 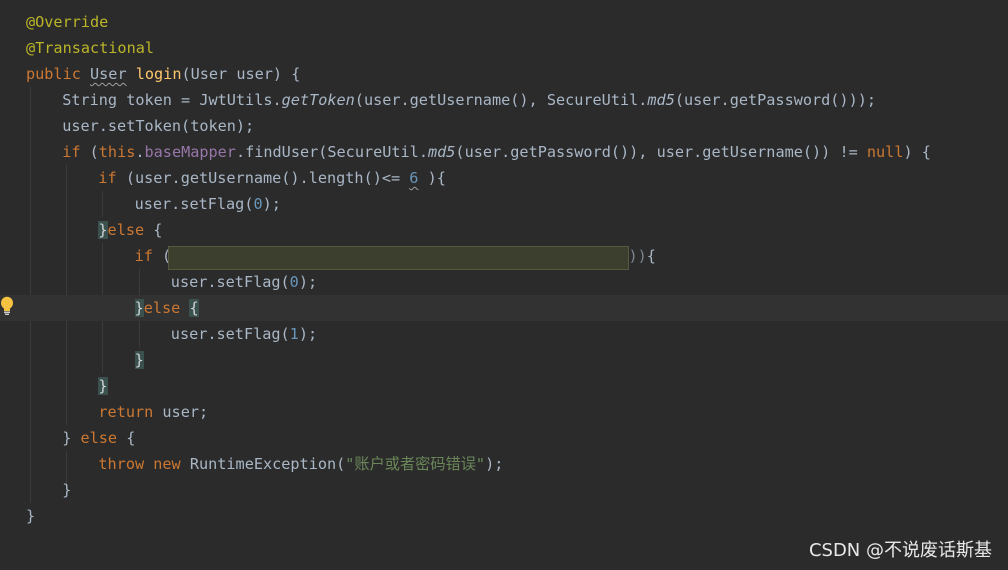 What do you see at coordinates (642, 256) in the screenshot?
I see `code-token: )` at bounding box center [642, 256].